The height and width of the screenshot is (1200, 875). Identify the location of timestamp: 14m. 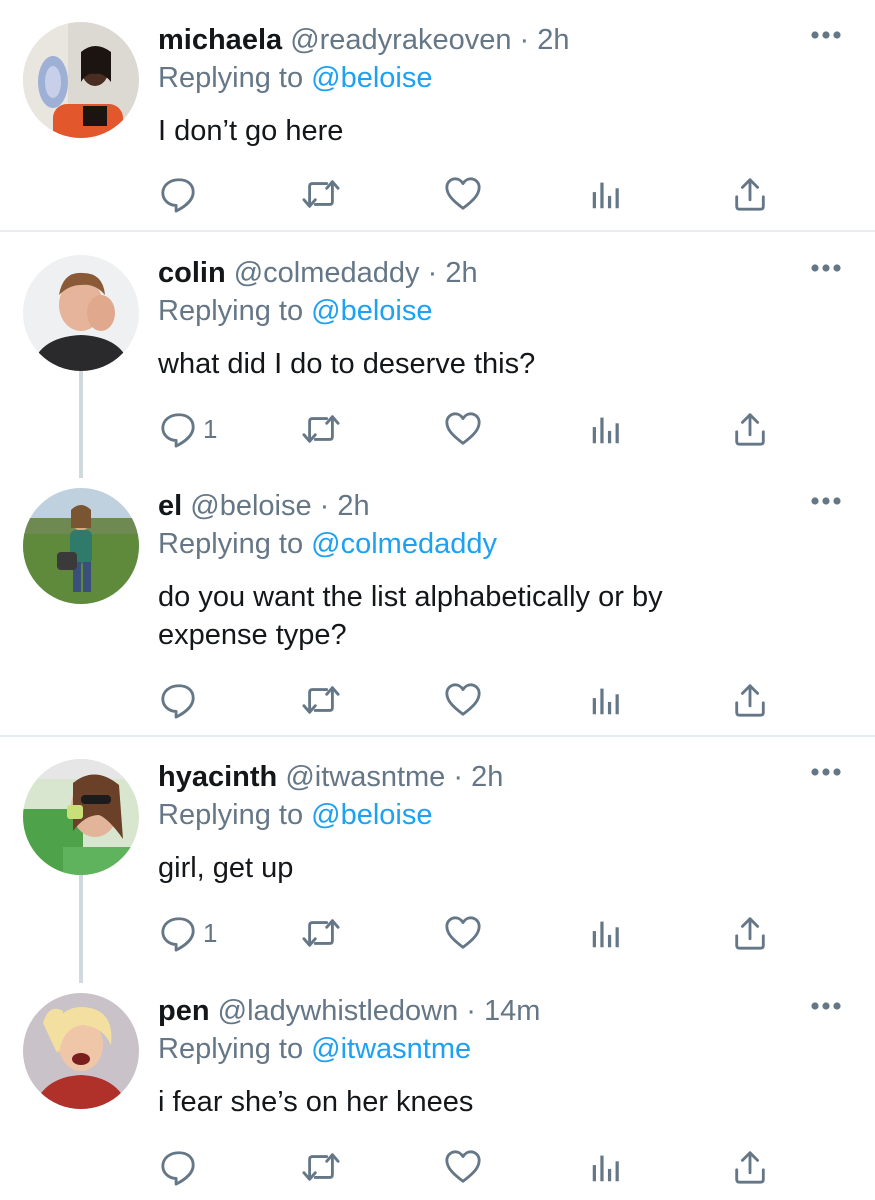
(512, 1011).